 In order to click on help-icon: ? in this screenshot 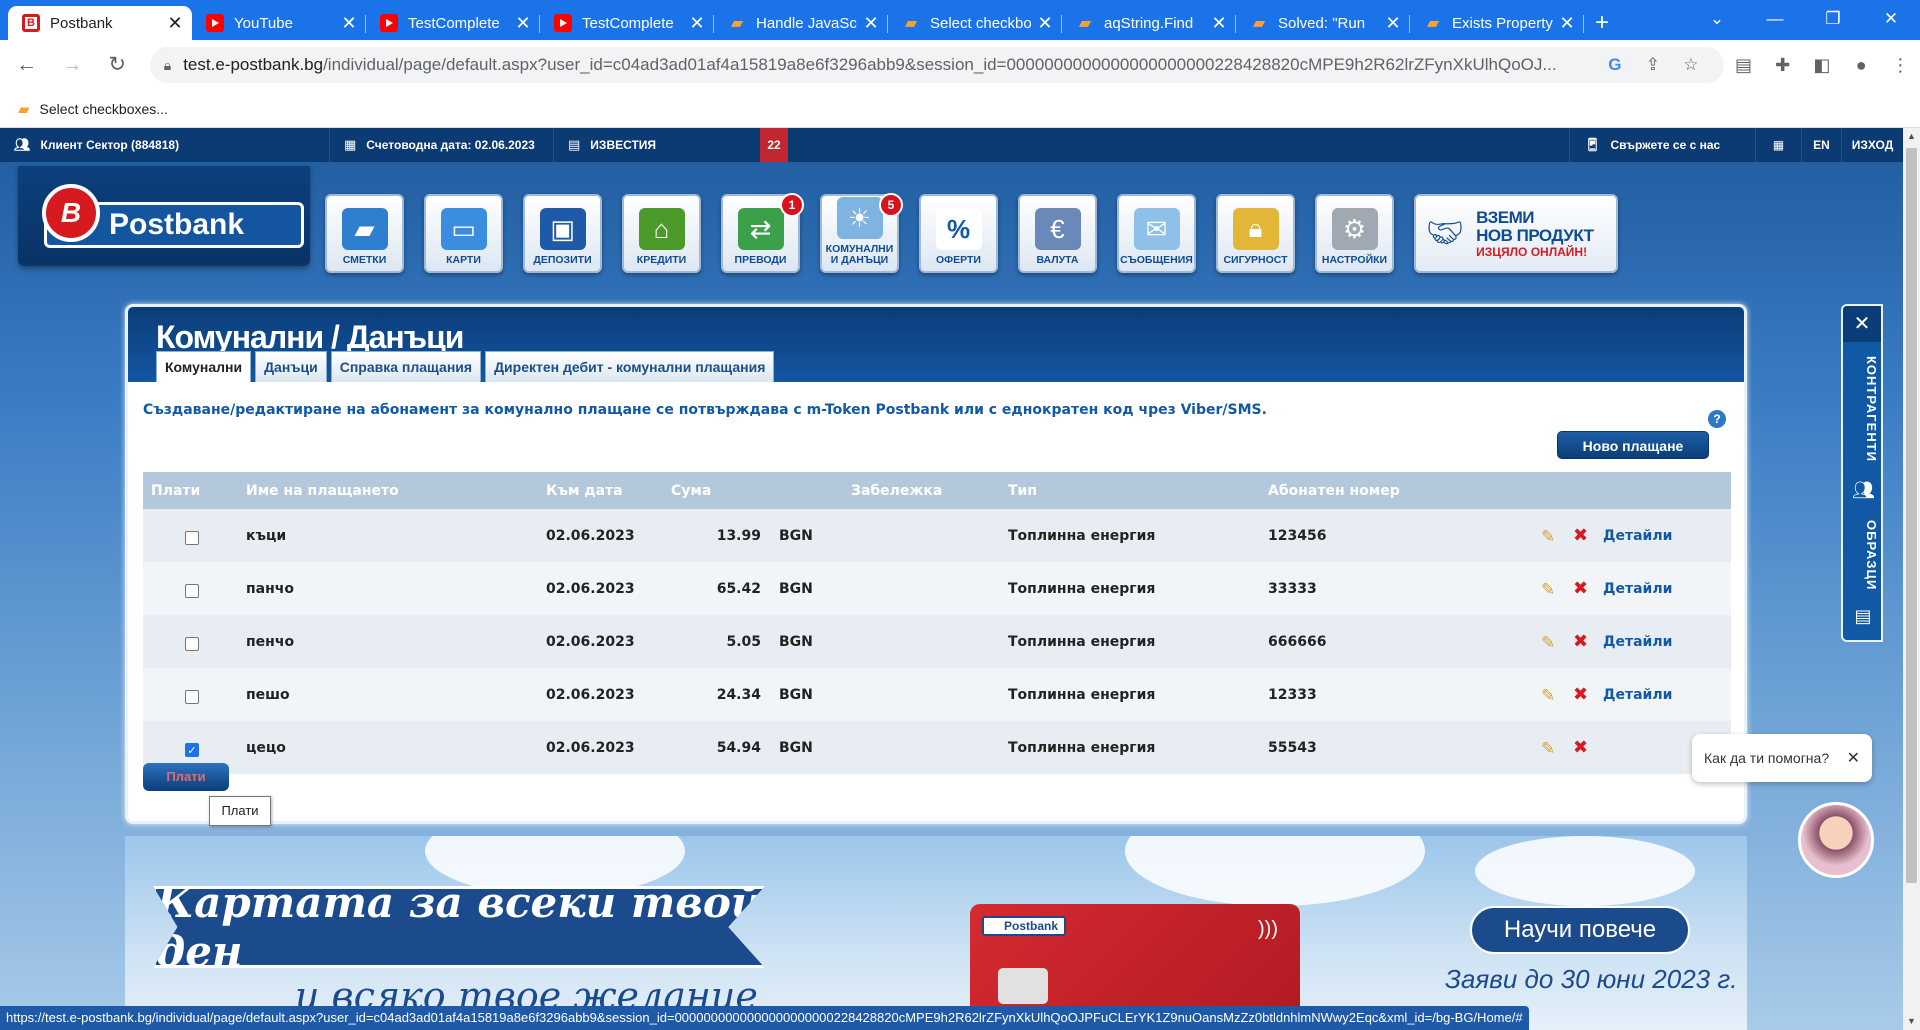, I will do `click(1717, 419)`.